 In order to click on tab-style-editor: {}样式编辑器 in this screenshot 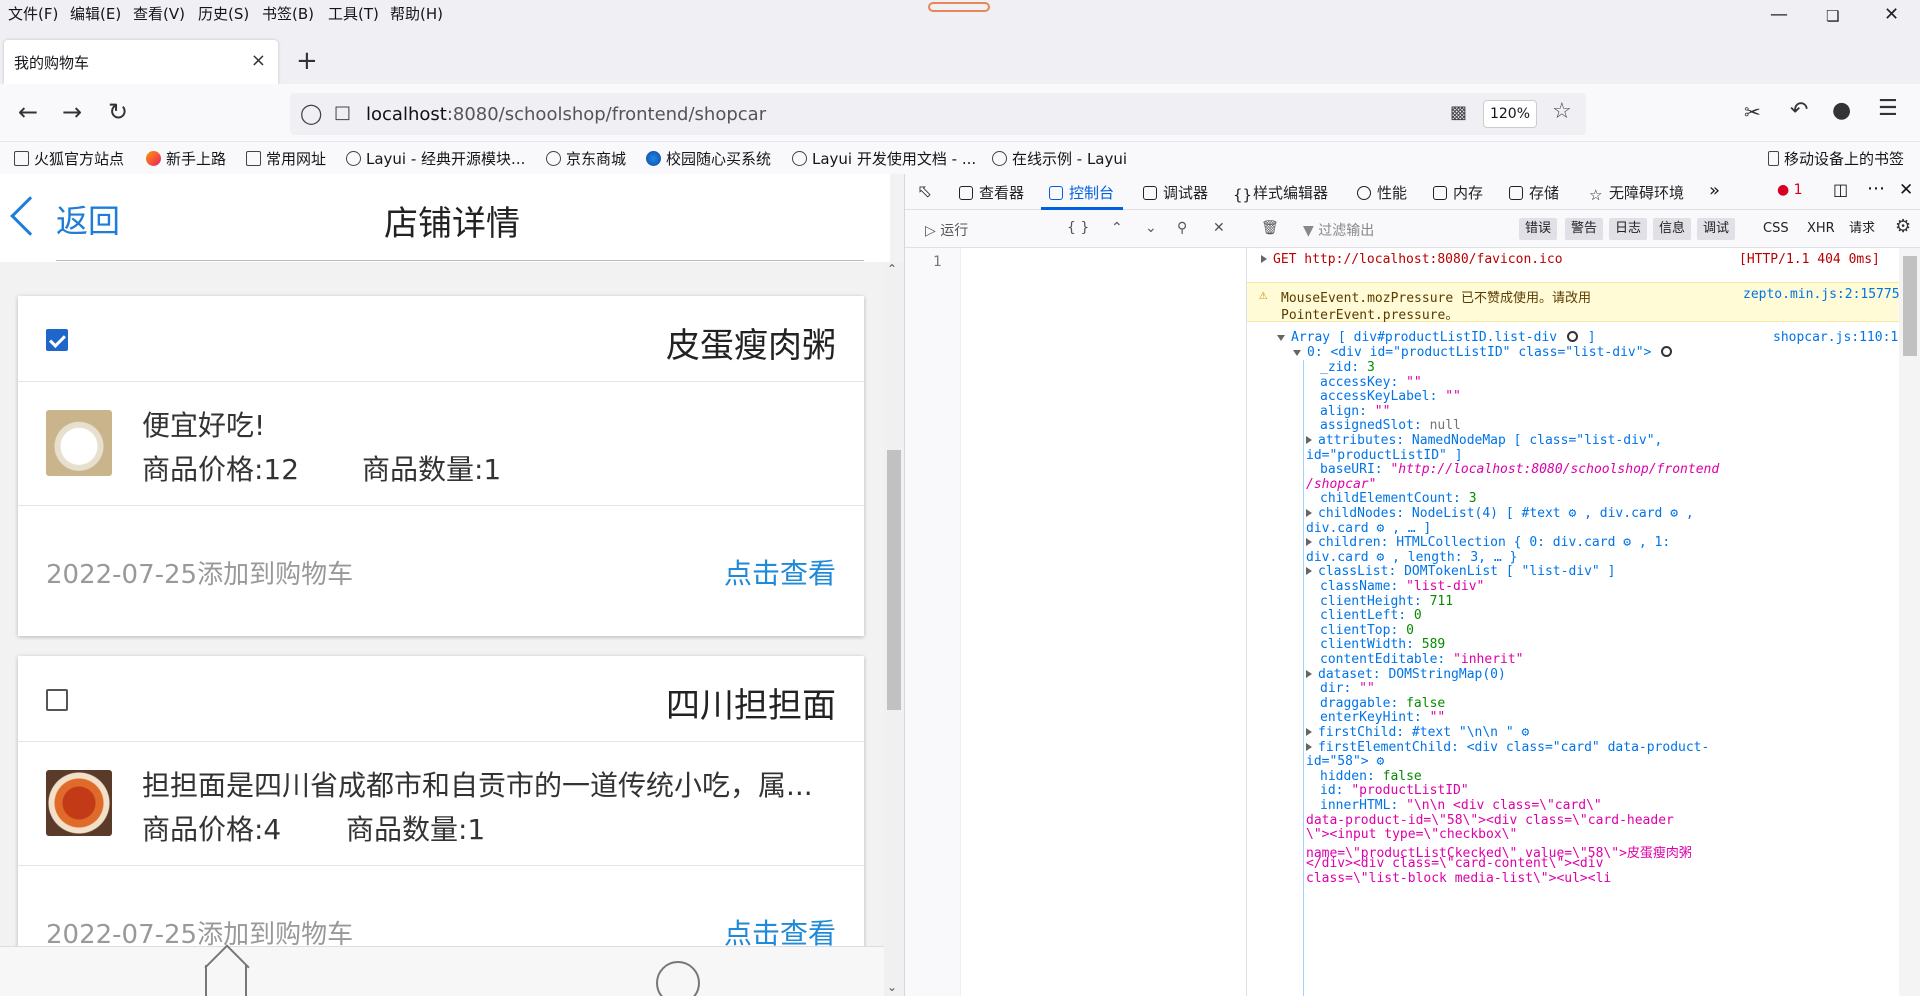, I will do `click(1280, 193)`.